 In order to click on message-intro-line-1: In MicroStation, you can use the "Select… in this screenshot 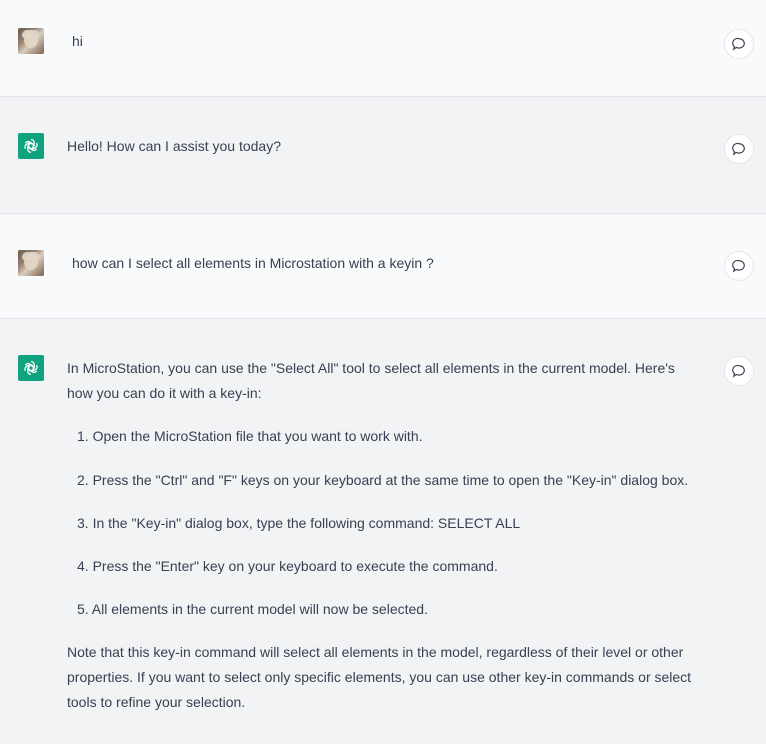, I will do `click(371, 368)`.